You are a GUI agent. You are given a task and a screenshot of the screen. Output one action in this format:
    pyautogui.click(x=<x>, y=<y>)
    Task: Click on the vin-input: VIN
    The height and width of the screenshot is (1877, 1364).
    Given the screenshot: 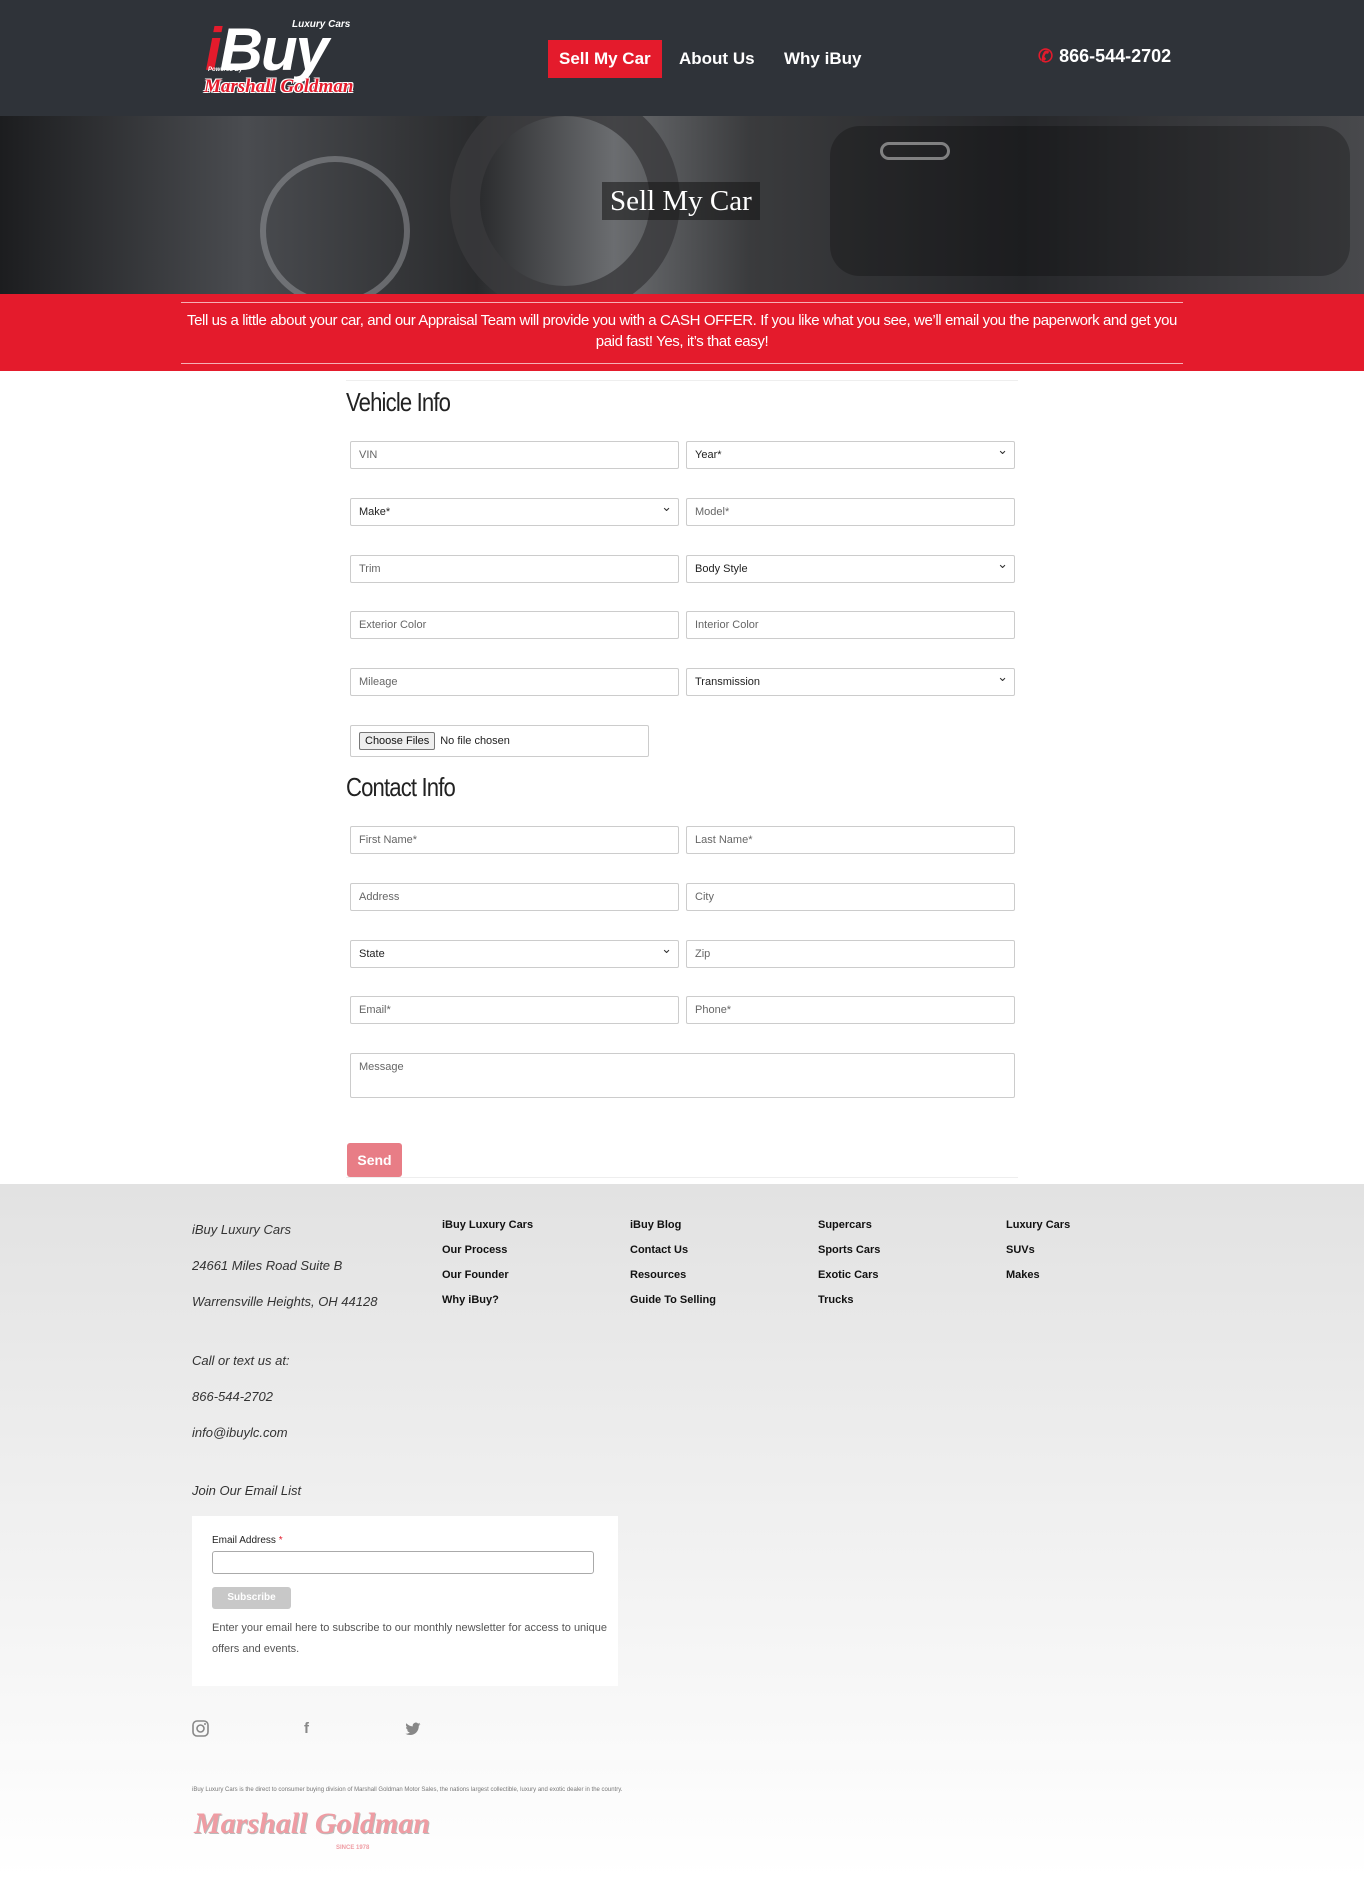 What is the action you would take?
    pyautogui.click(x=514, y=455)
    